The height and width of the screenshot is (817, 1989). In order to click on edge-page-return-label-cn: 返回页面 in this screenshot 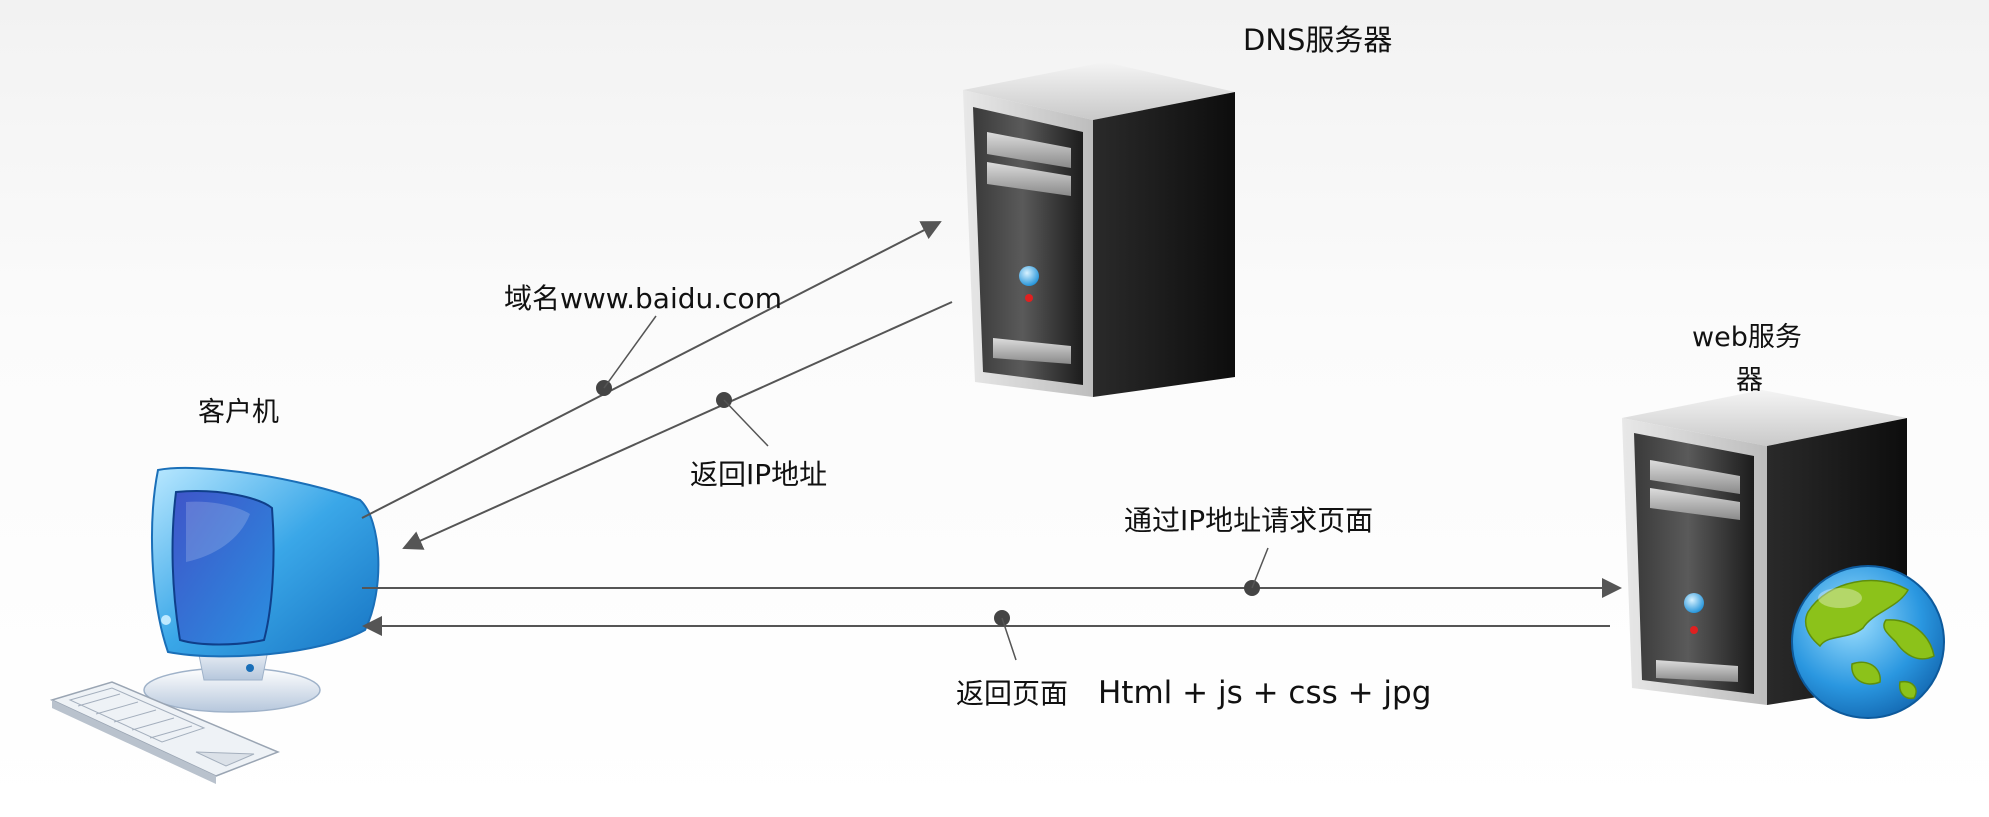, I will do `click(1012, 693)`.